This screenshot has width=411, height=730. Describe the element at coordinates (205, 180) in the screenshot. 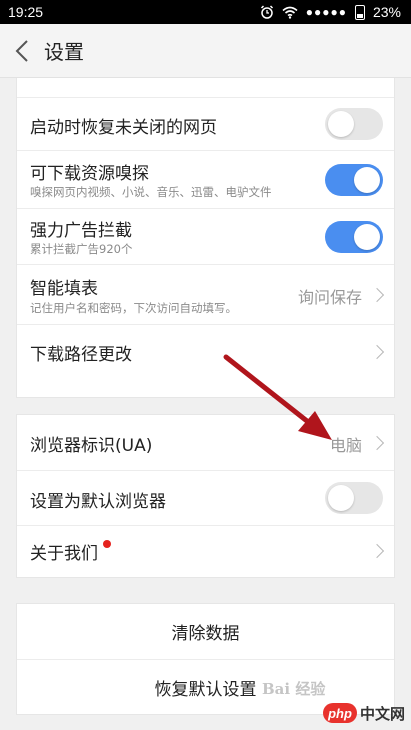

I see `setting-resource-sniff: 可下载资源嗅探 嗅探网页内视频、小说、音乐、迅雷、电驴文件` at that location.